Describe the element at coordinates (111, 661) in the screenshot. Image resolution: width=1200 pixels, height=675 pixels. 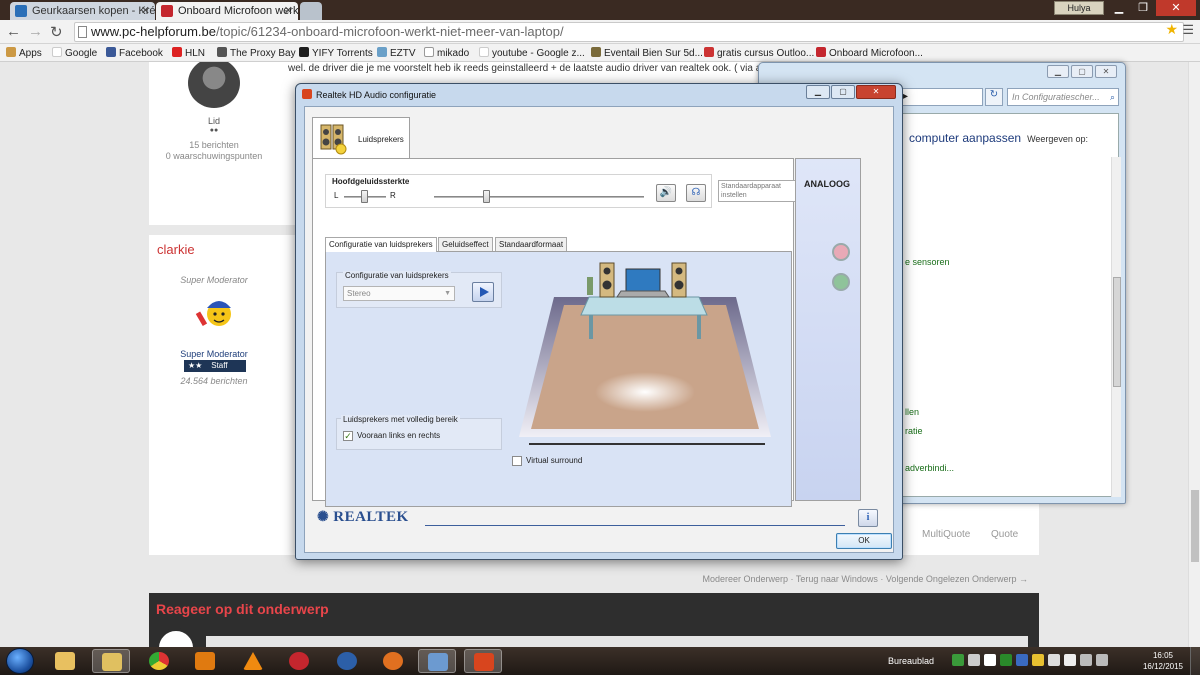
I see `mail-taskbar-button` at that location.